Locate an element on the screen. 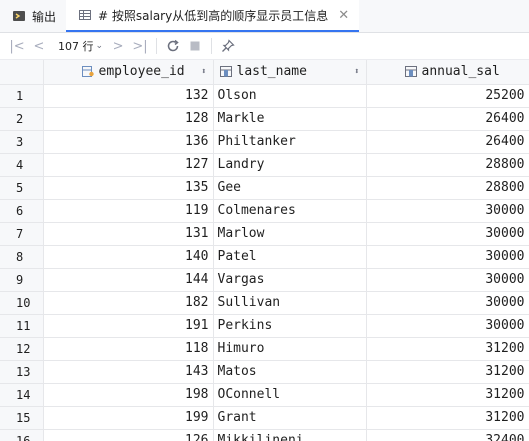  table-row: 15 199 Grant 31200 is located at coordinates (264, 418).